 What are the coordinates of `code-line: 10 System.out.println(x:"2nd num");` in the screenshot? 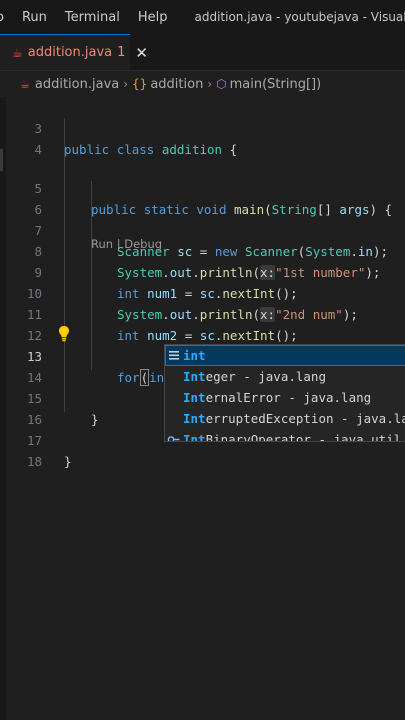 It's located at (205, 292).